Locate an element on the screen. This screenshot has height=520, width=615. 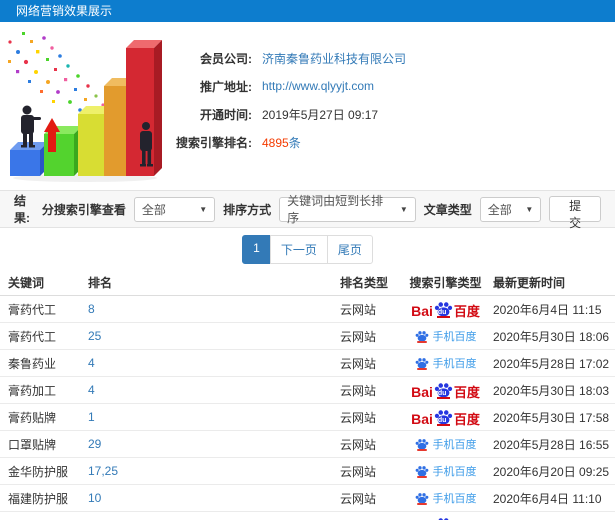
col-rank-type: 排名类型 is located at coordinates (364, 283).